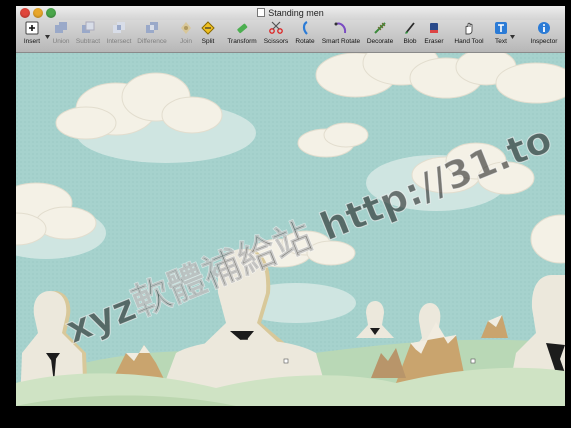 This screenshot has width=571, height=428. I want to click on join-label: Join, so click(186, 41).